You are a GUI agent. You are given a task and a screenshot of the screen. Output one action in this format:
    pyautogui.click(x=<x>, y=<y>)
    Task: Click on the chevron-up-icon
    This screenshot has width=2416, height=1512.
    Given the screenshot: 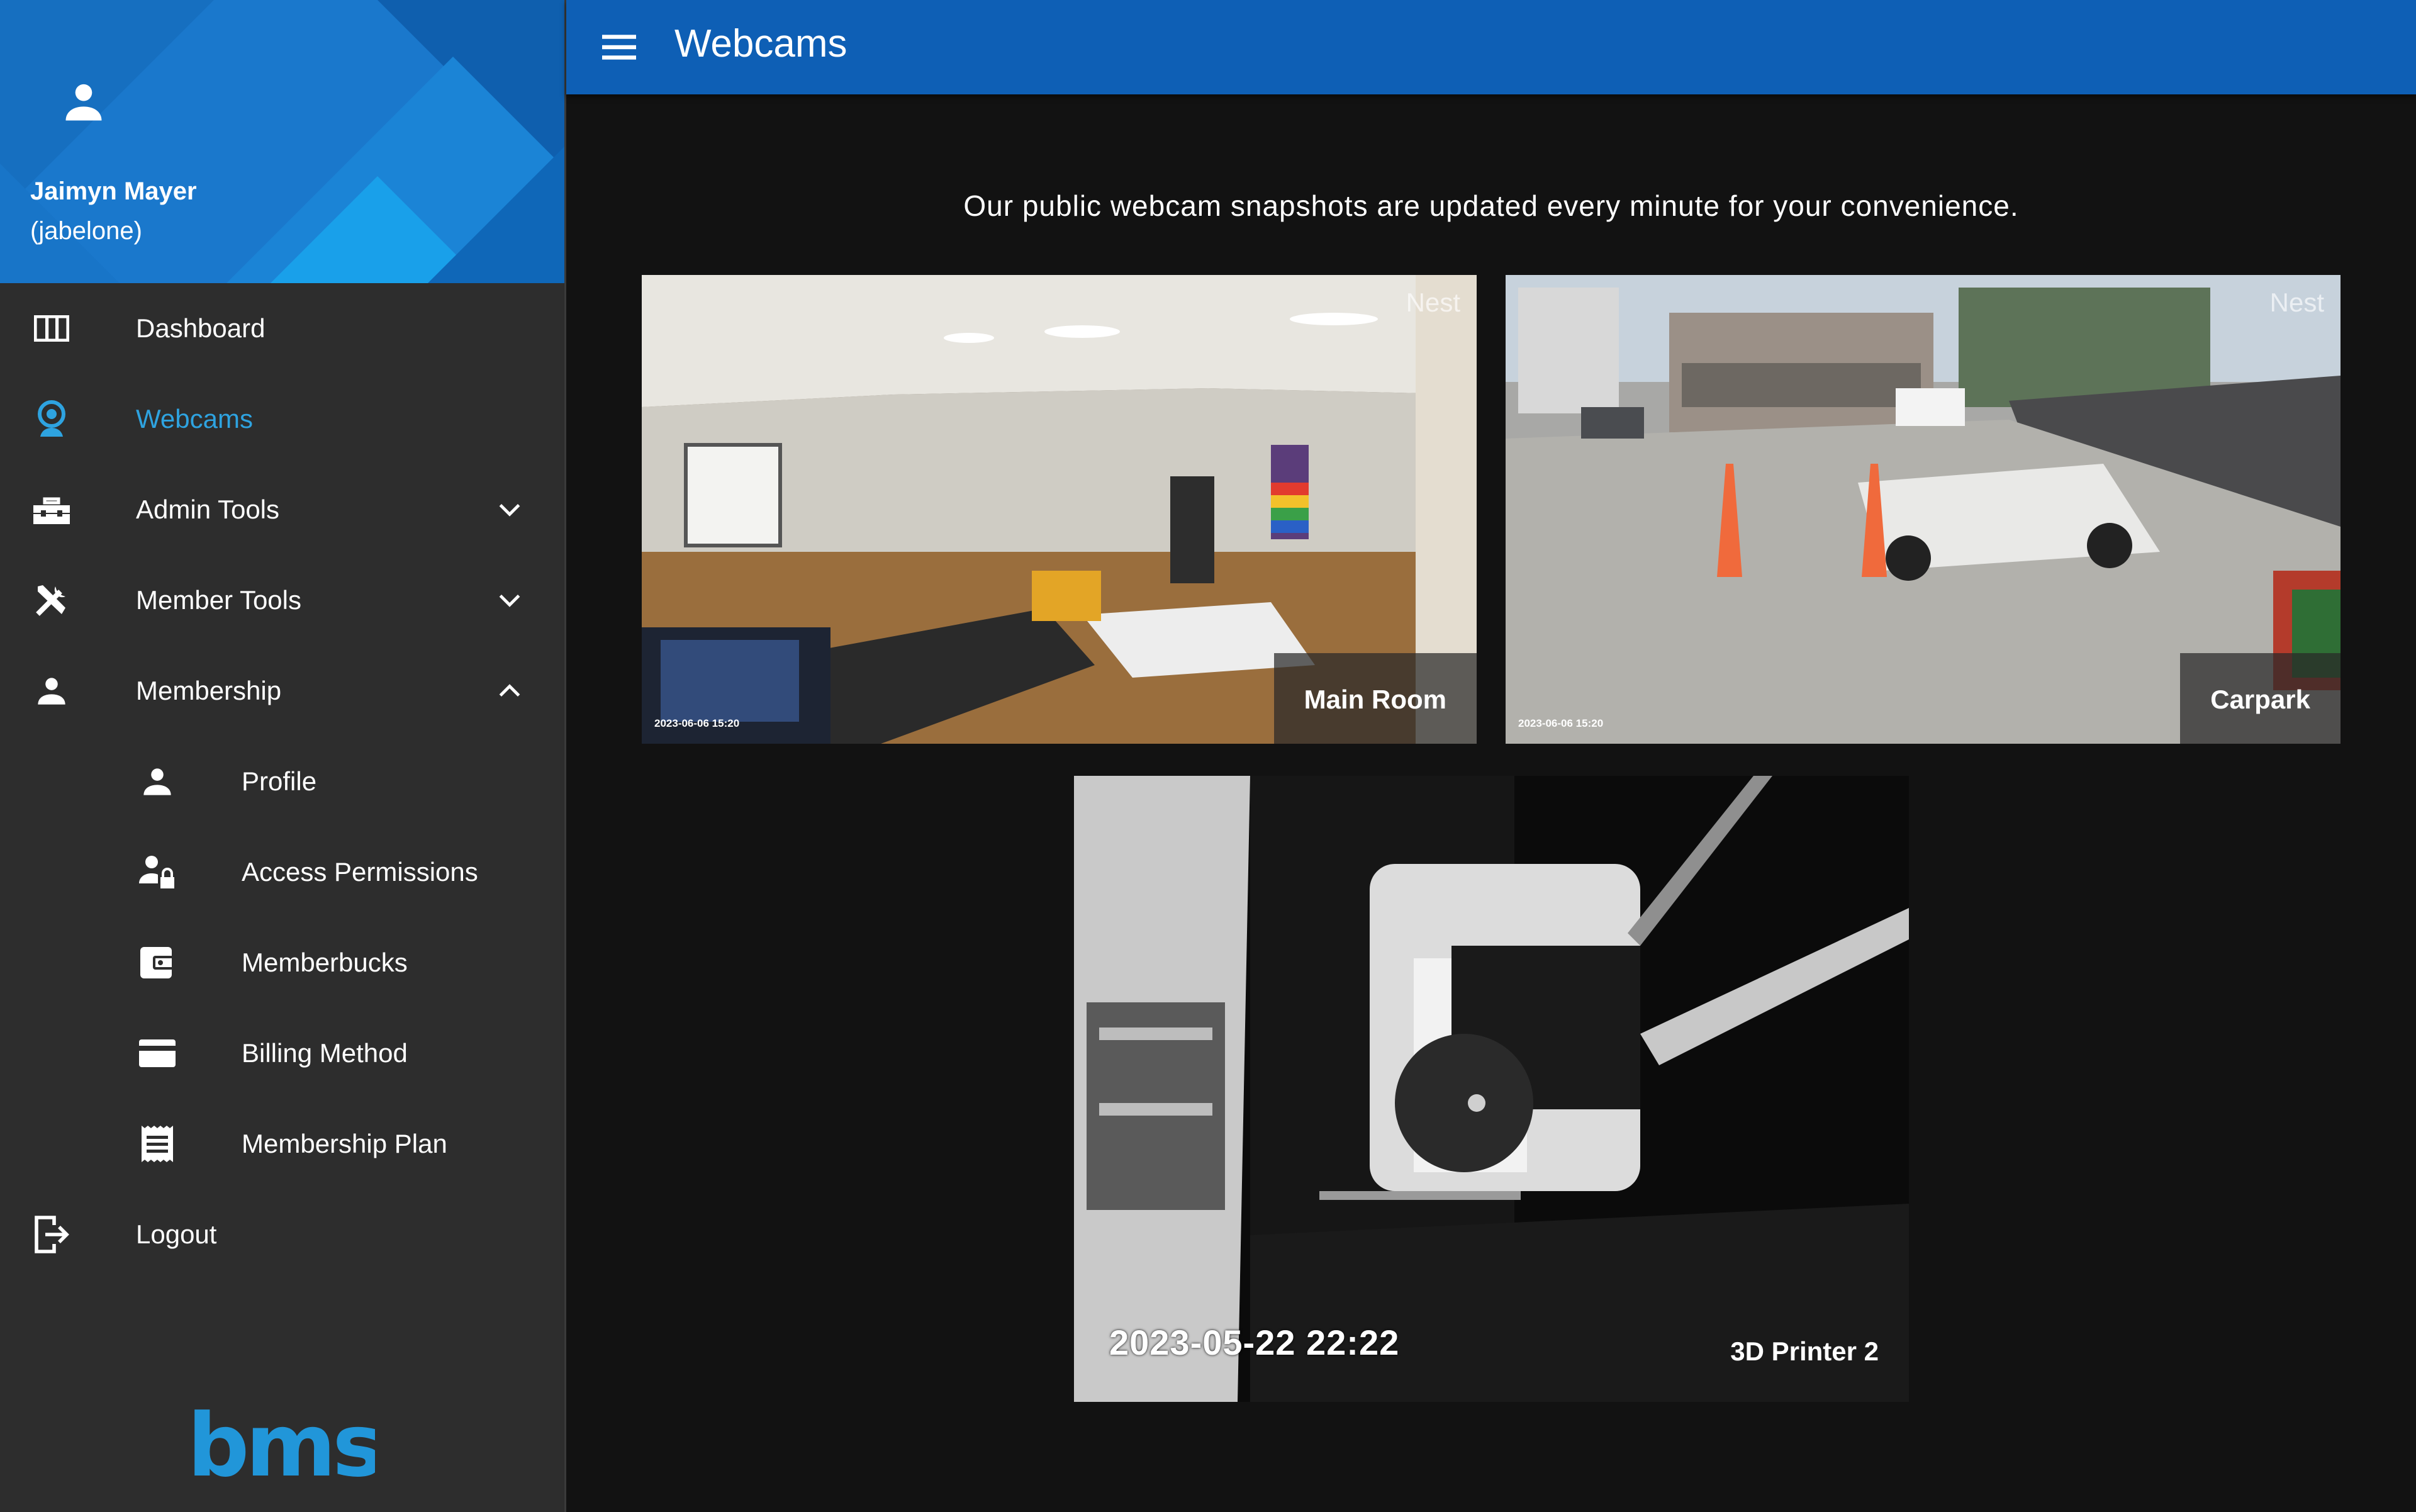 What is the action you would take?
    pyautogui.click(x=509, y=690)
    